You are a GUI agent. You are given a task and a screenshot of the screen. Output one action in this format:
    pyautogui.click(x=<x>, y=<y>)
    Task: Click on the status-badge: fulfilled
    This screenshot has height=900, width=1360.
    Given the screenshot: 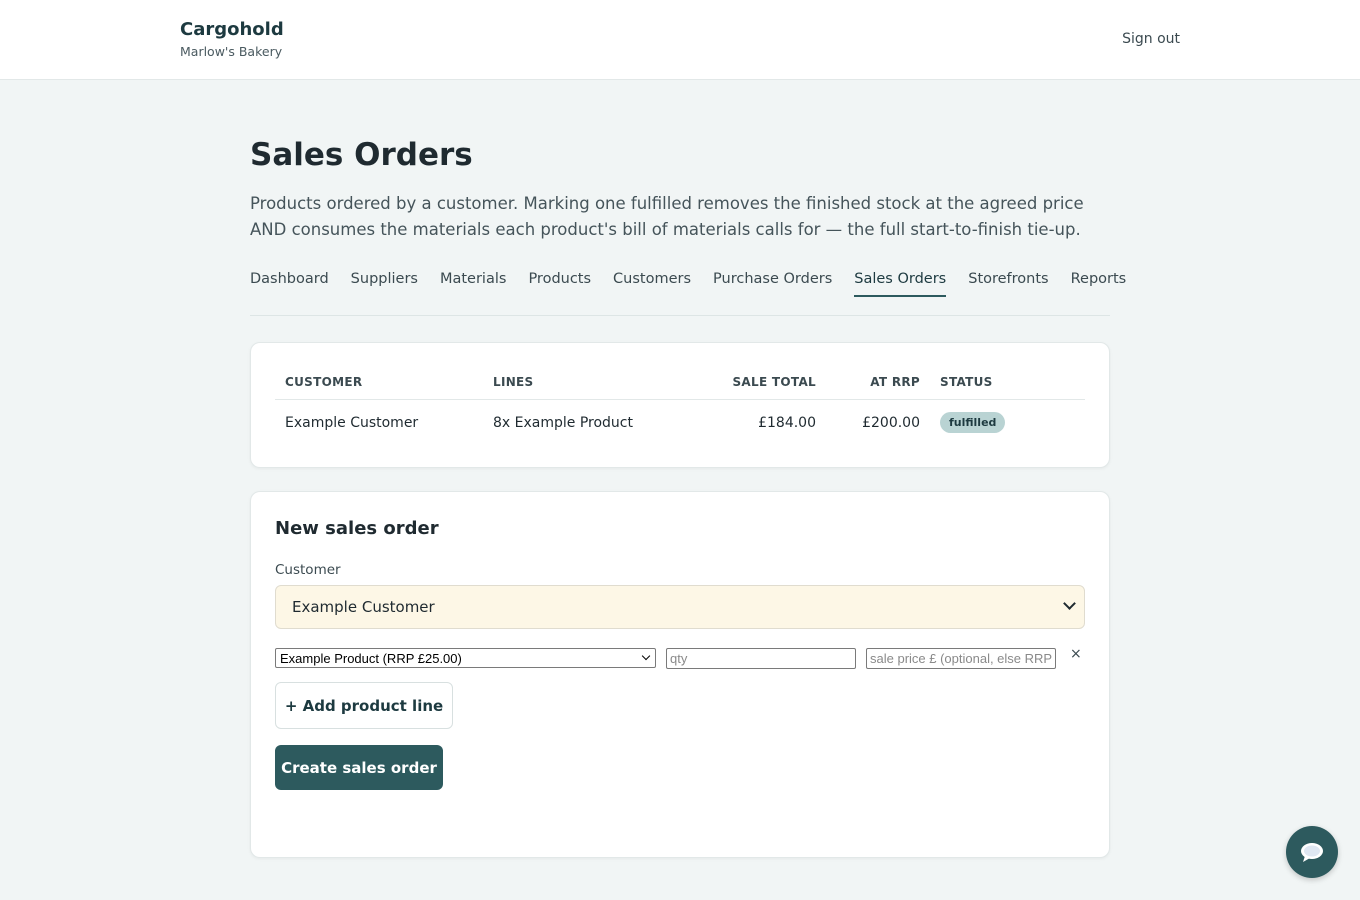 What is the action you would take?
    pyautogui.click(x=973, y=422)
    